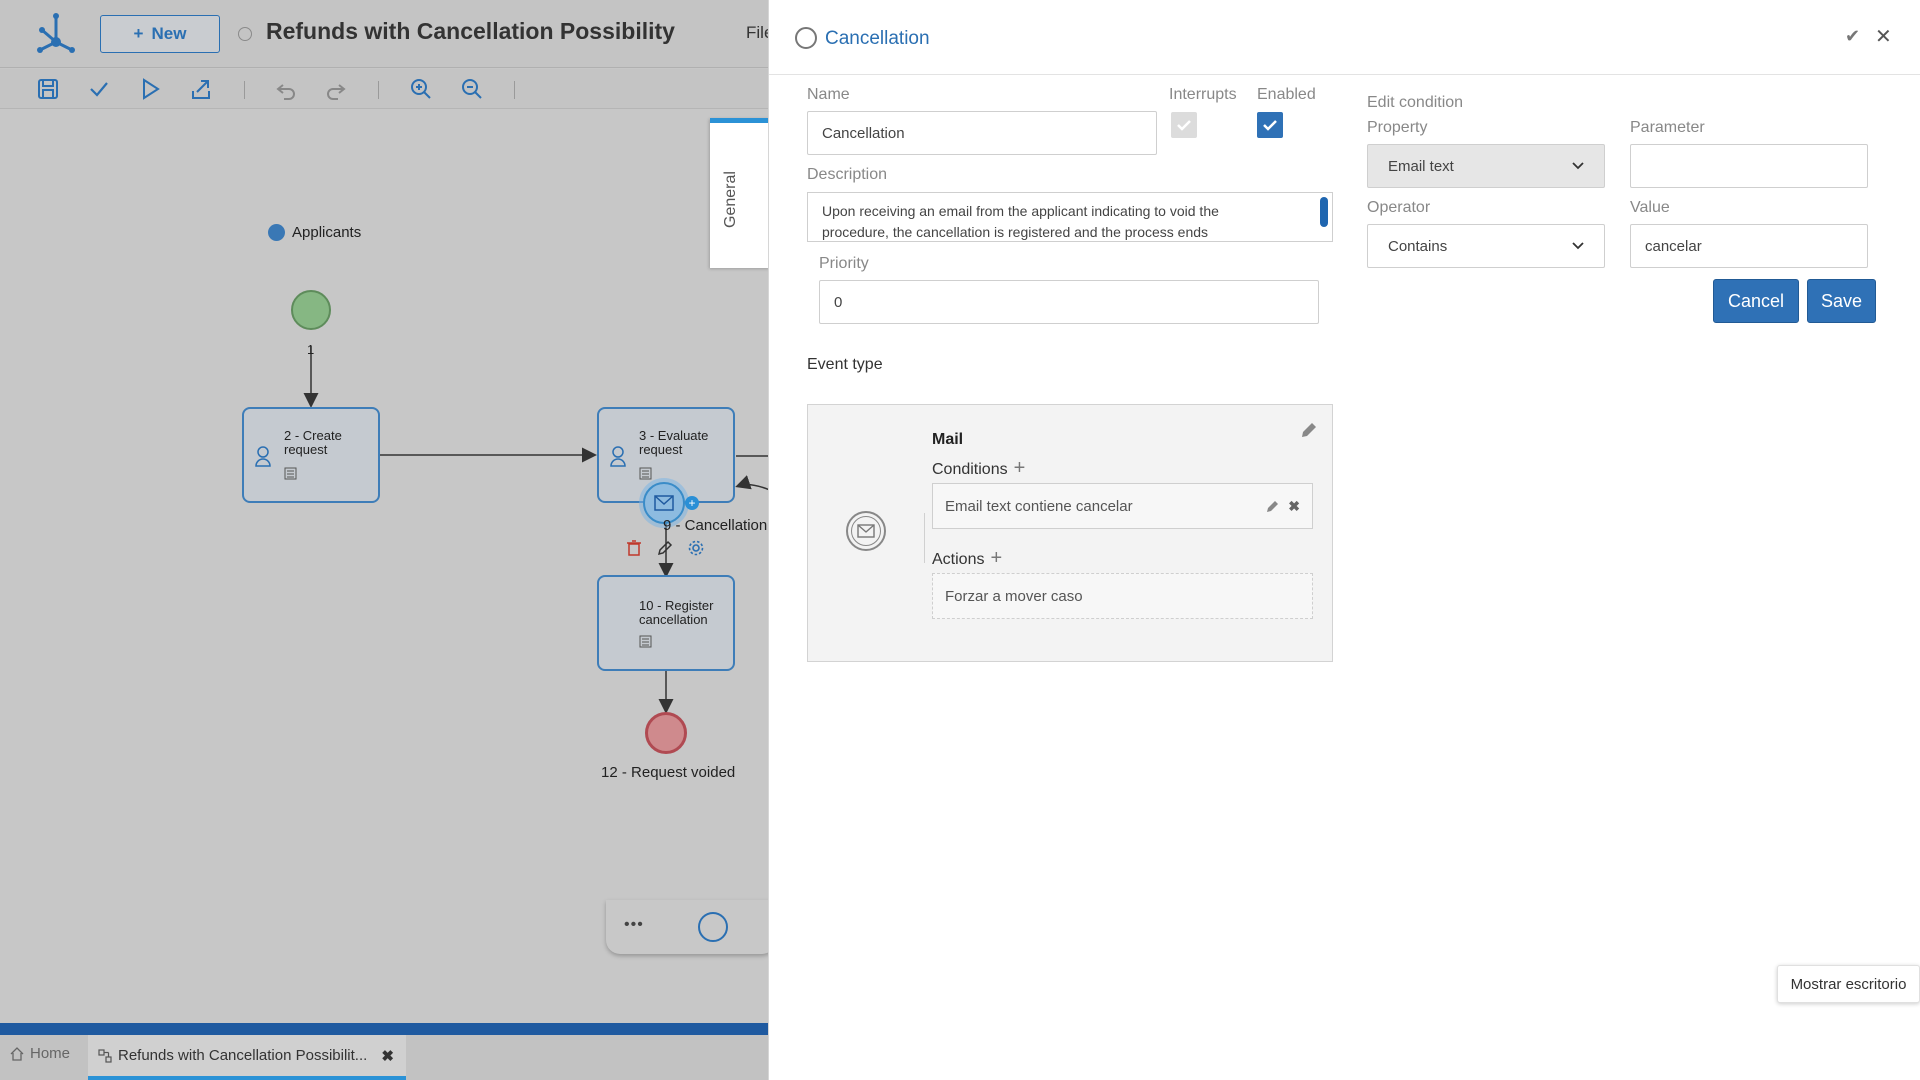 The height and width of the screenshot is (1080, 1920). What do you see at coordinates (385, 89) in the screenshot?
I see `modeler-toolbar` at bounding box center [385, 89].